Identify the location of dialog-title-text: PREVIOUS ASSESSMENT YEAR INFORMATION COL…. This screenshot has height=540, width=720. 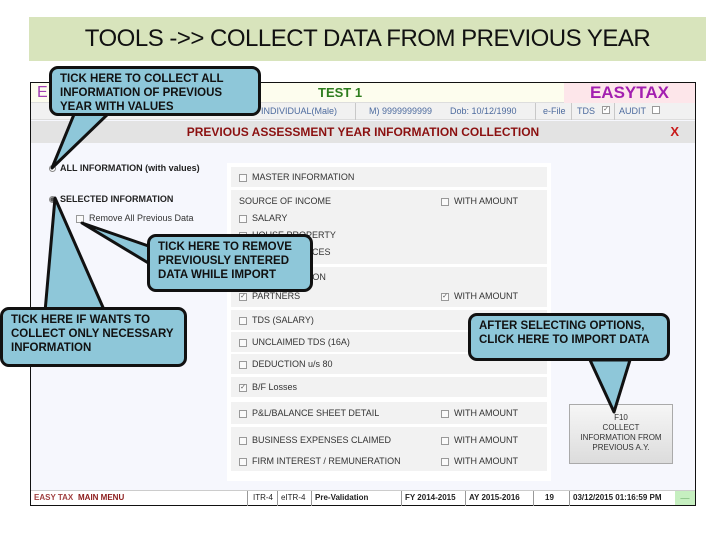
(363, 132).